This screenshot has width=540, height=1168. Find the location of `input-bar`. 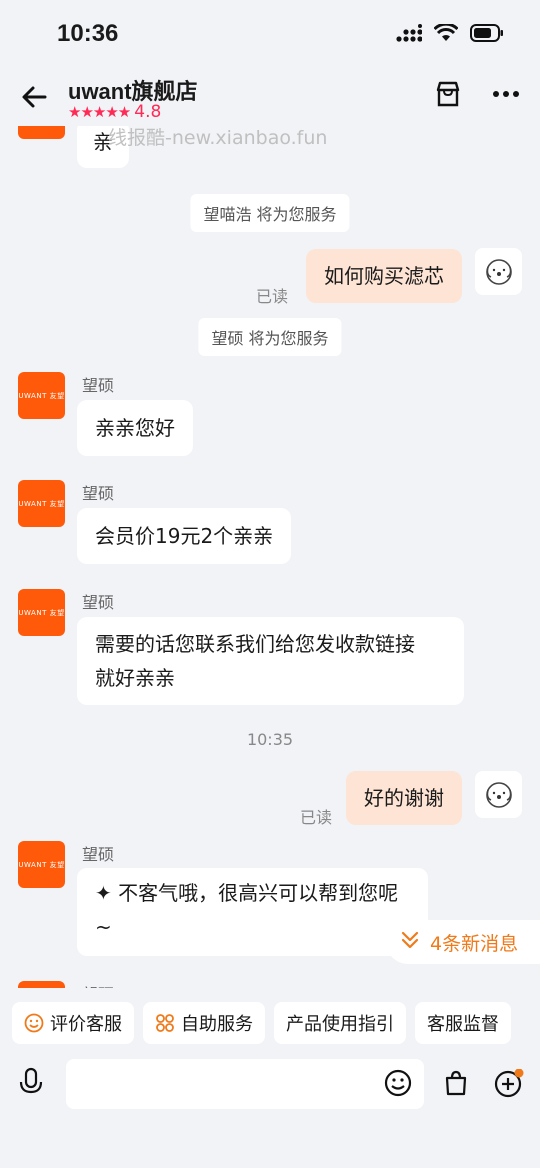

input-bar is located at coordinates (270, 1083).